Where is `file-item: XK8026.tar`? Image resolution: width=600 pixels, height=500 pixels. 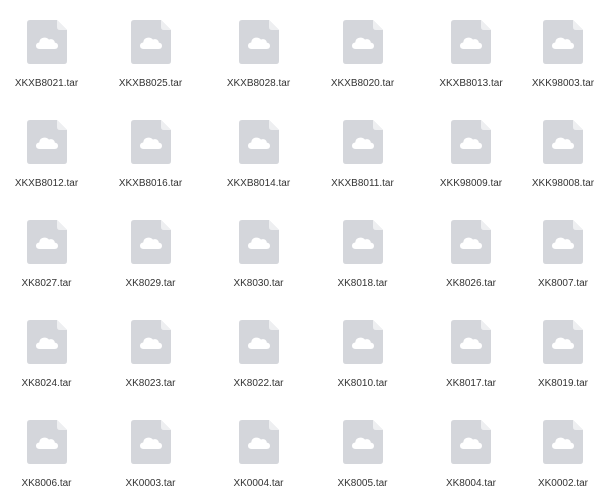 file-item: XK8026.tar is located at coordinates (471, 250).